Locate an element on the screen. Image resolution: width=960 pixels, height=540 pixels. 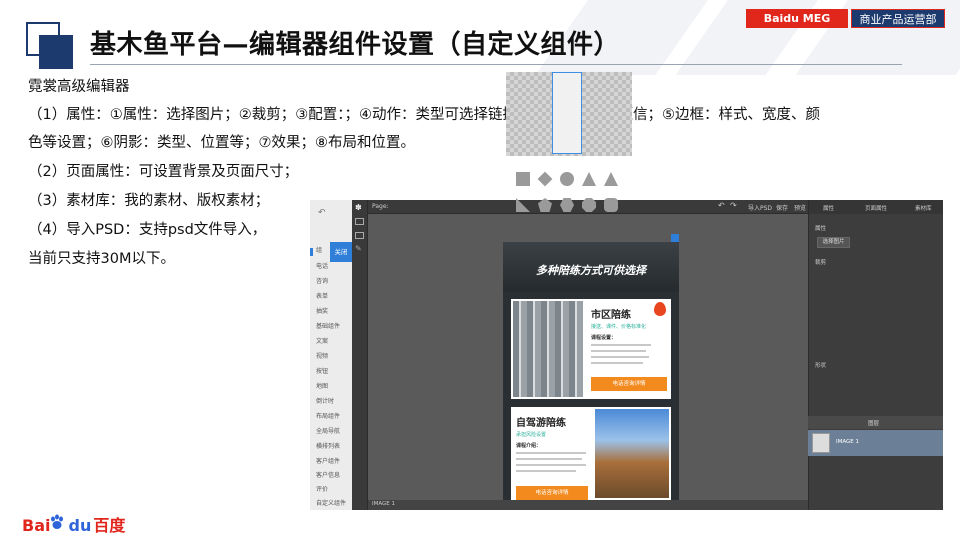
layer-thumbnail is located at coordinates (821, 443).